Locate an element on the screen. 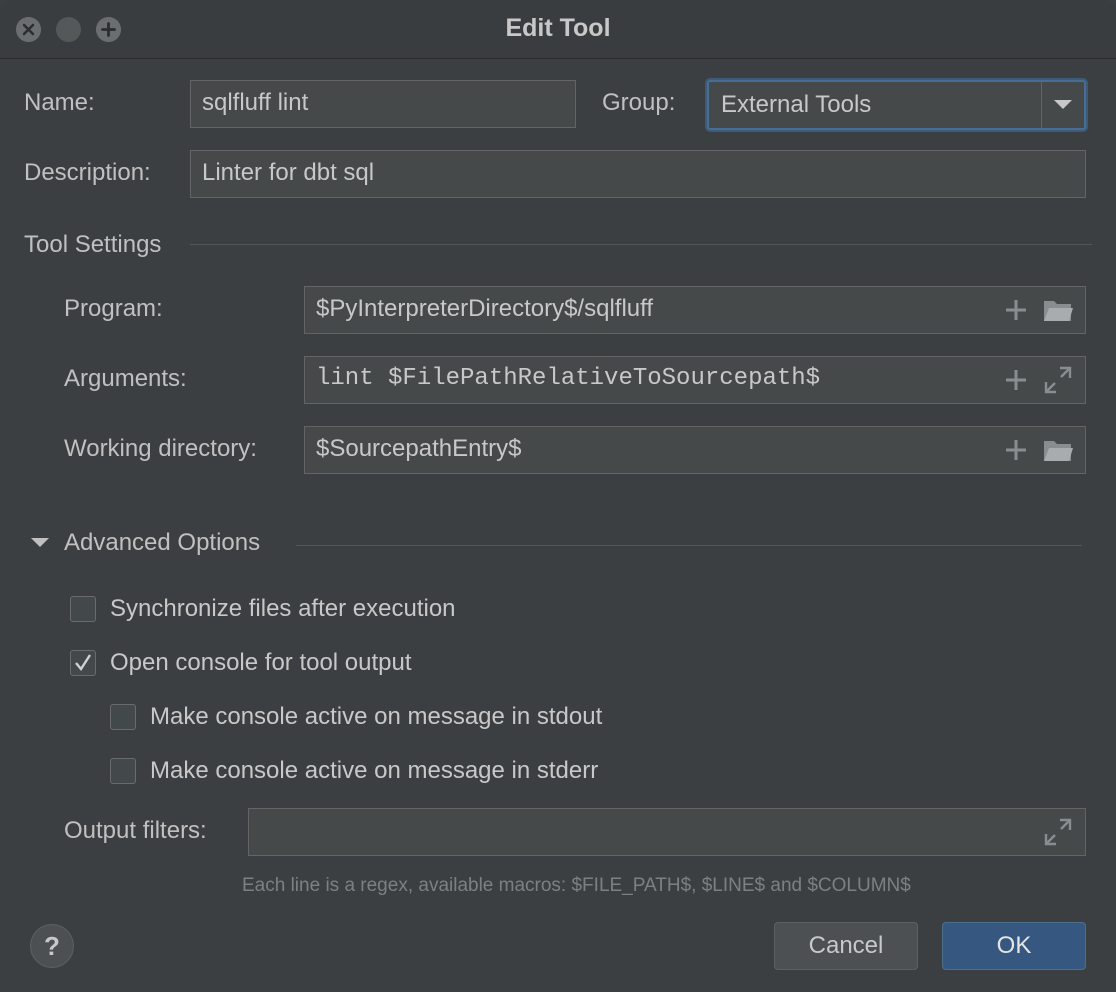  output-filters-label: Output filters: is located at coordinates (135, 830).